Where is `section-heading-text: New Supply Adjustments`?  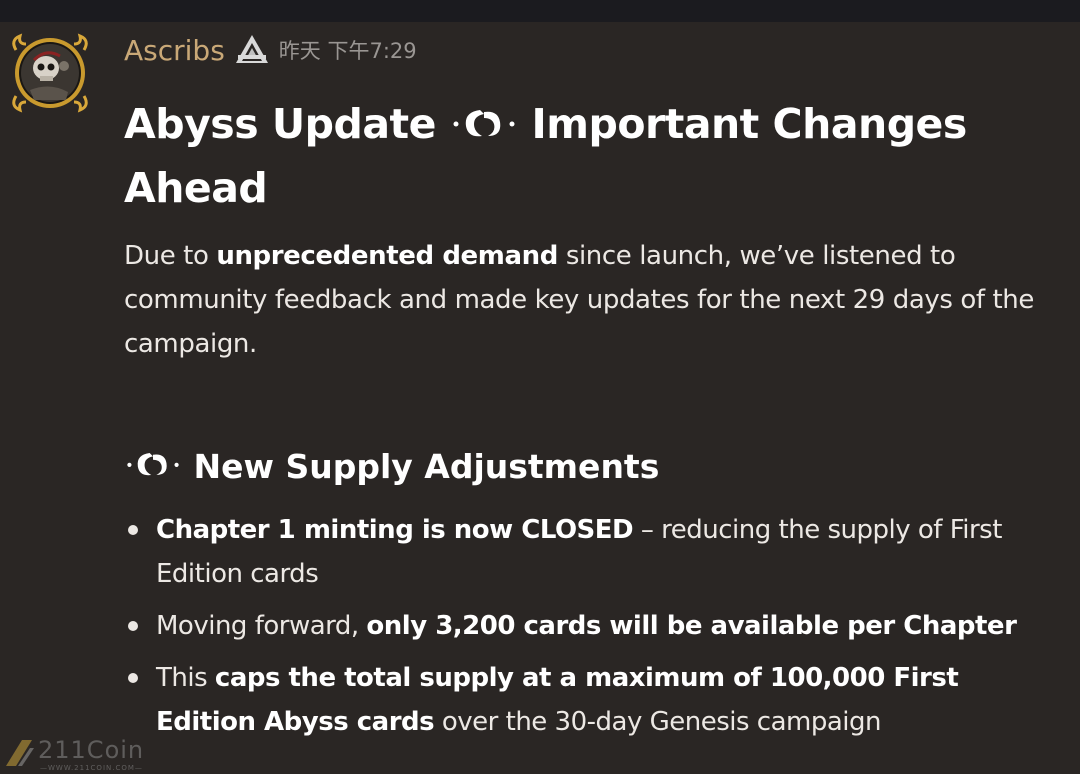
section-heading-text: New Supply Adjustments is located at coordinates (426, 466).